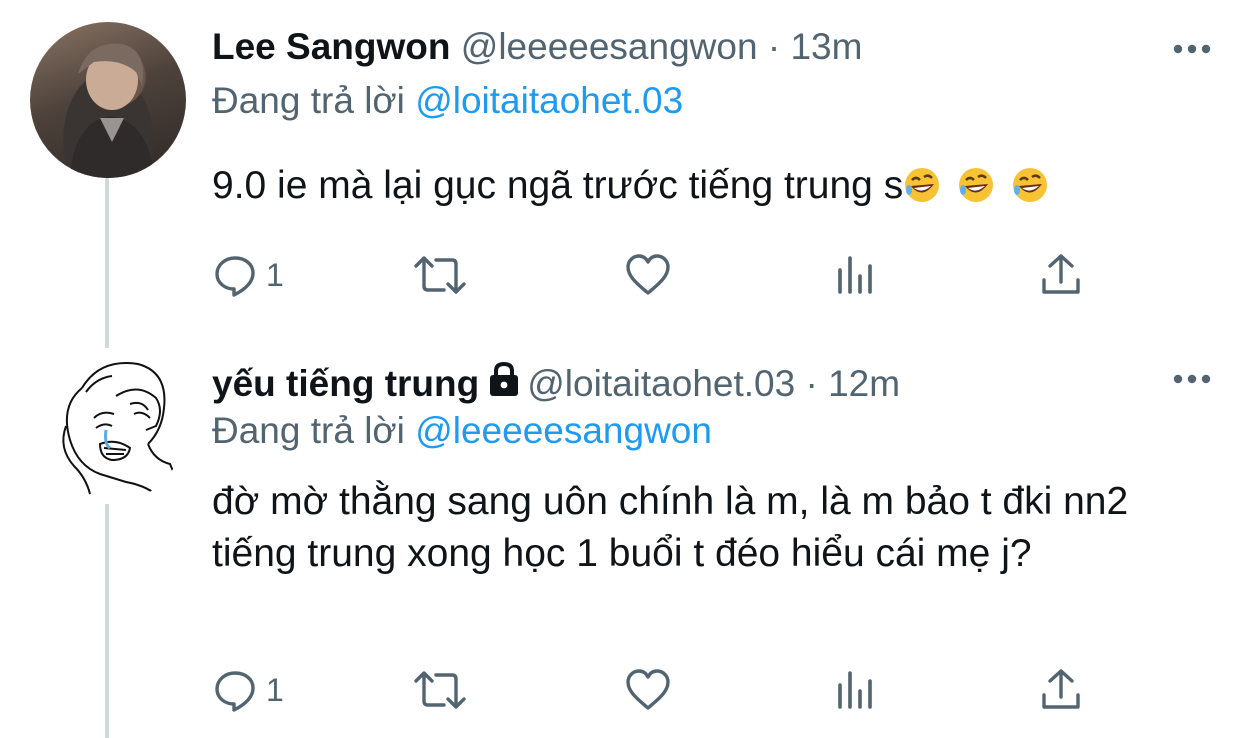  What do you see at coordinates (549, 100) in the screenshot?
I see `replying-to-handle: @loitaitaohet.03` at bounding box center [549, 100].